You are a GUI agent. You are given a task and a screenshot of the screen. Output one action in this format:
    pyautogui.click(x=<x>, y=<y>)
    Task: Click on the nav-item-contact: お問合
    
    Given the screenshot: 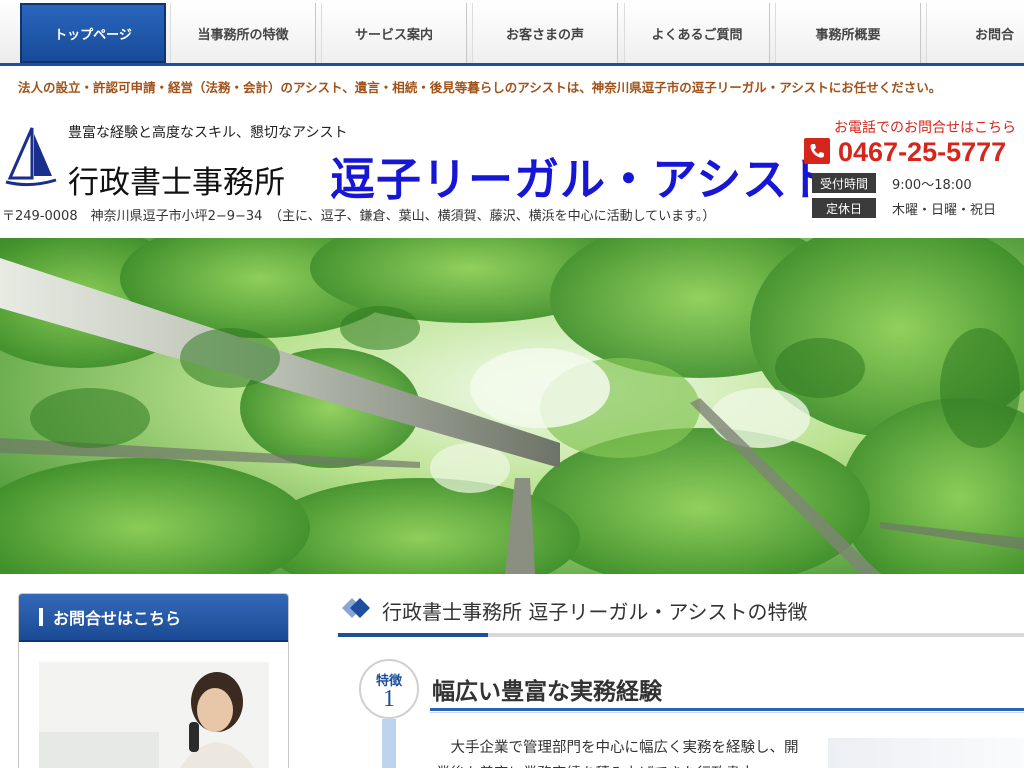 What is the action you would take?
    pyautogui.click(x=975, y=33)
    